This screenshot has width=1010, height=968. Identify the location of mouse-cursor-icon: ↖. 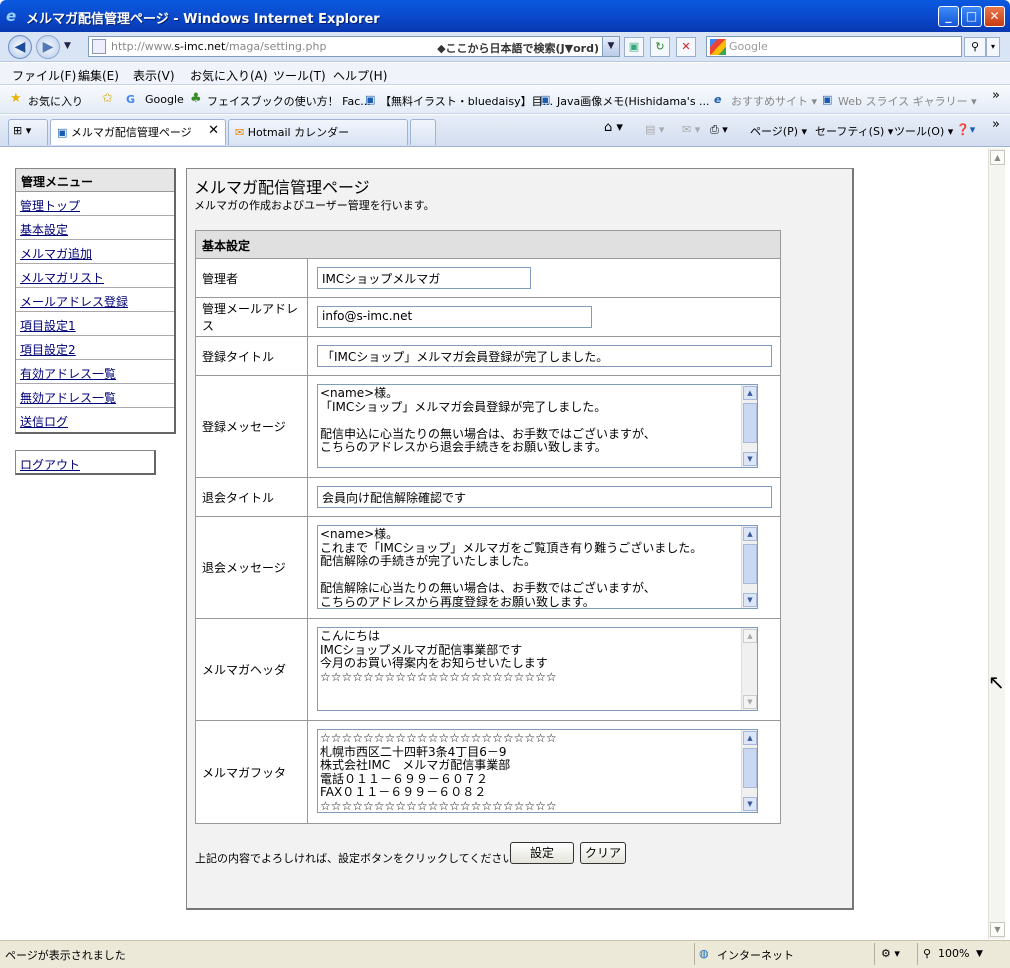
(996, 682).